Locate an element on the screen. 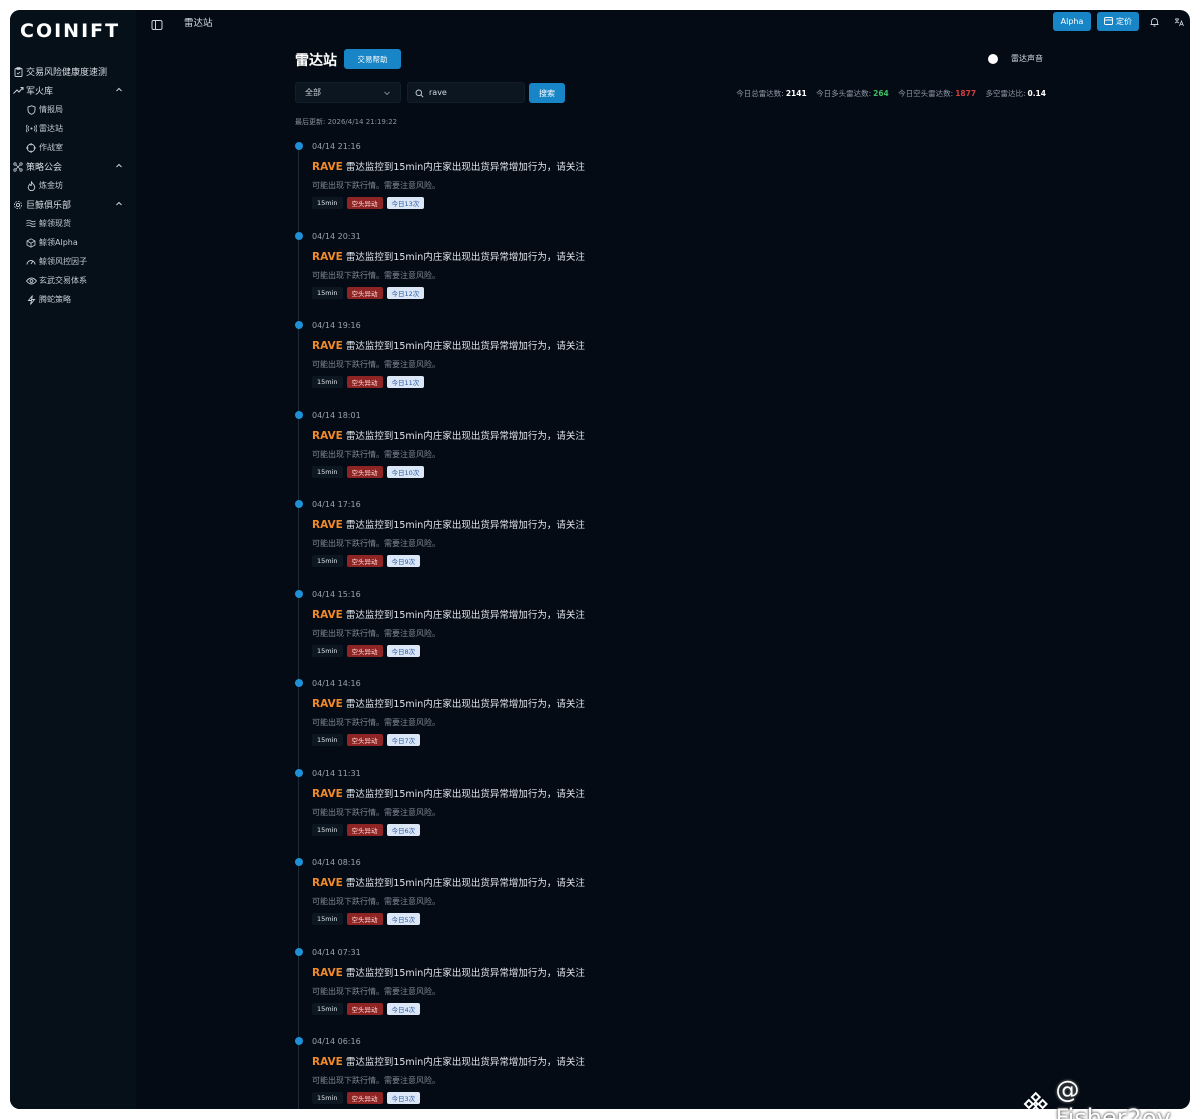 The width and height of the screenshot is (1200, 1119). app-logo: COINIFT is located at coordinates (70, 31).